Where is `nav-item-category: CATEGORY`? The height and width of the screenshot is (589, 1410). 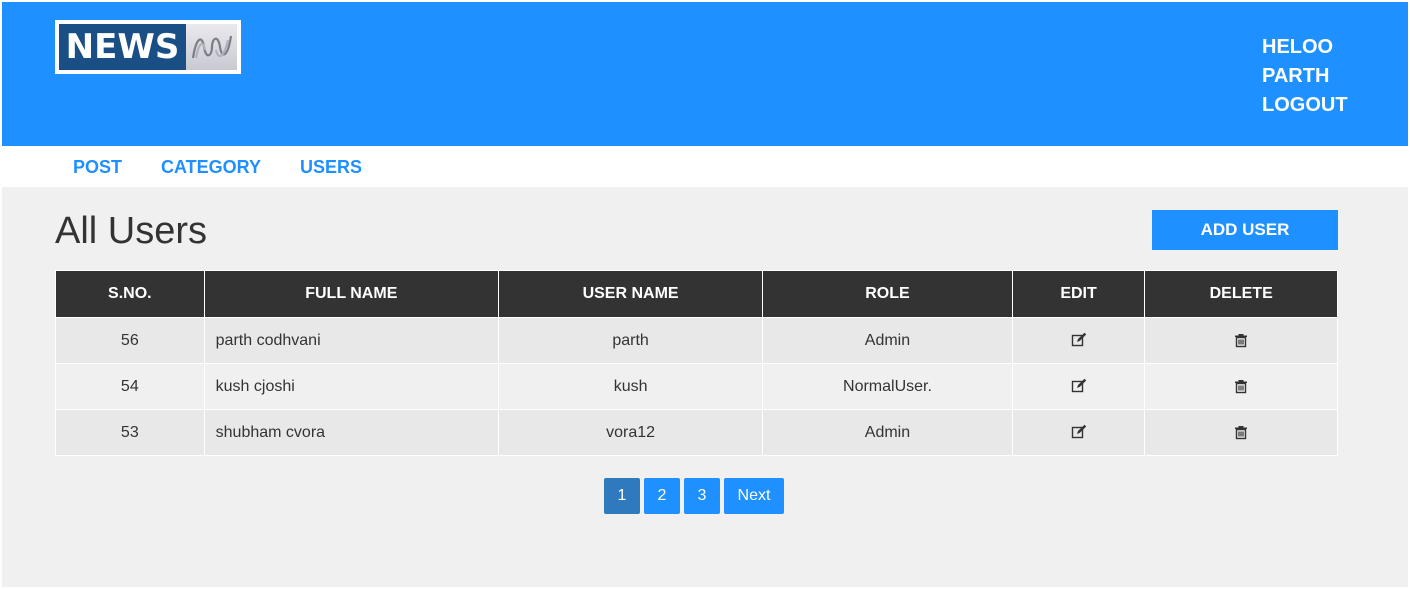
nav-item-category: CATEGORY is located at coordinates (211, 167).